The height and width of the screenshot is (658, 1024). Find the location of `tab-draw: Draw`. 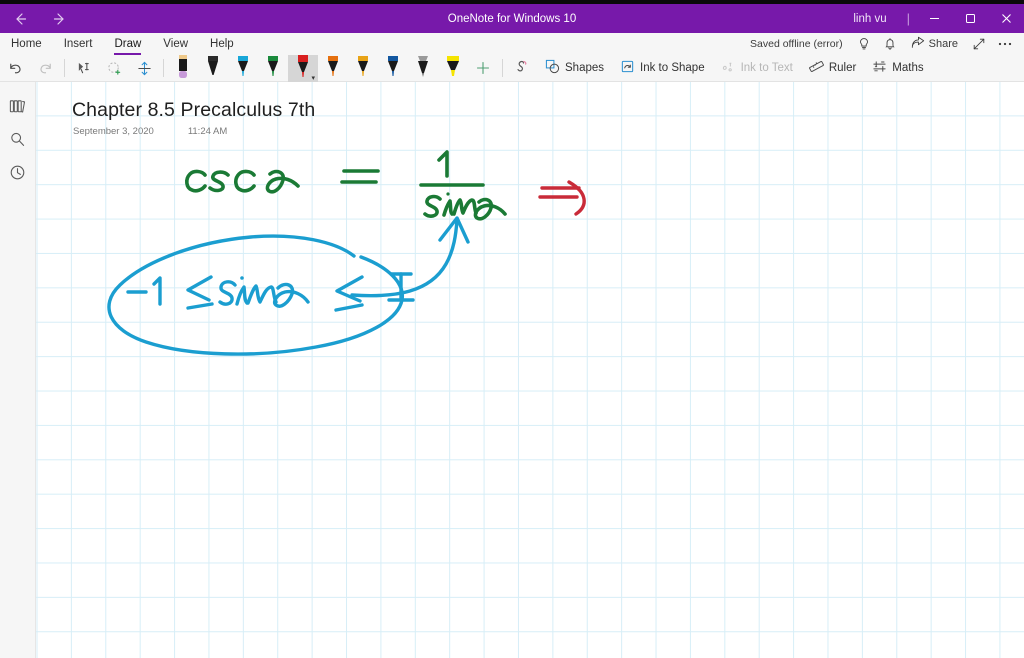

tab-draw: Draw is located at coordinates (127, 44).